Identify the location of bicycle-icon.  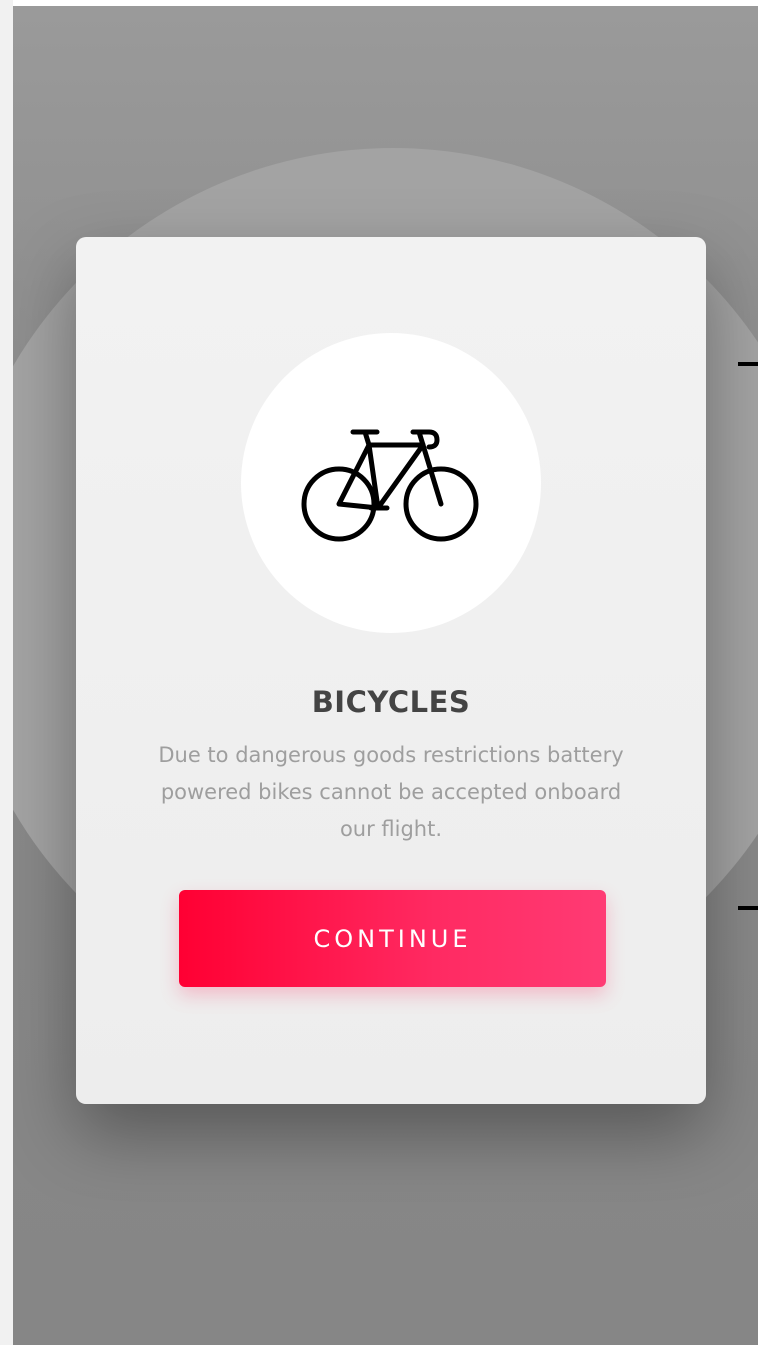
(390, 485).